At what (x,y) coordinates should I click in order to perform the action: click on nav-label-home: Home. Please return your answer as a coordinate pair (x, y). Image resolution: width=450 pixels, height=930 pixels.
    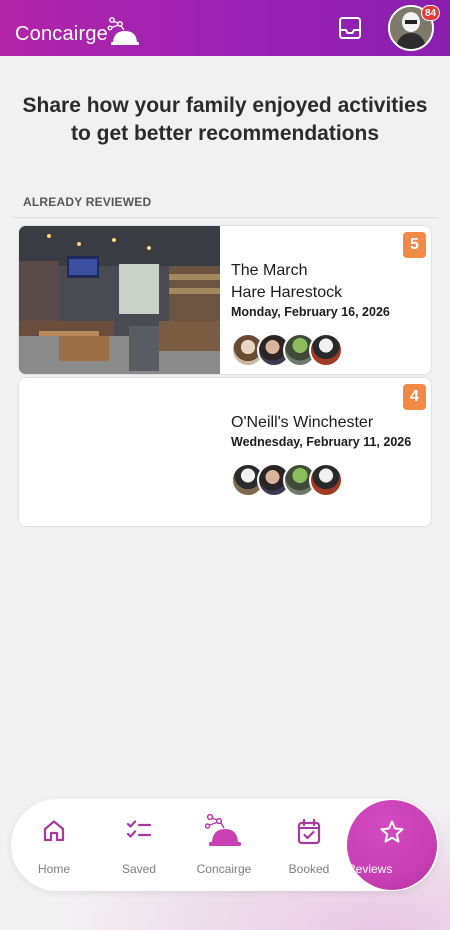
    Looking at the image, I should click on (53, 869).